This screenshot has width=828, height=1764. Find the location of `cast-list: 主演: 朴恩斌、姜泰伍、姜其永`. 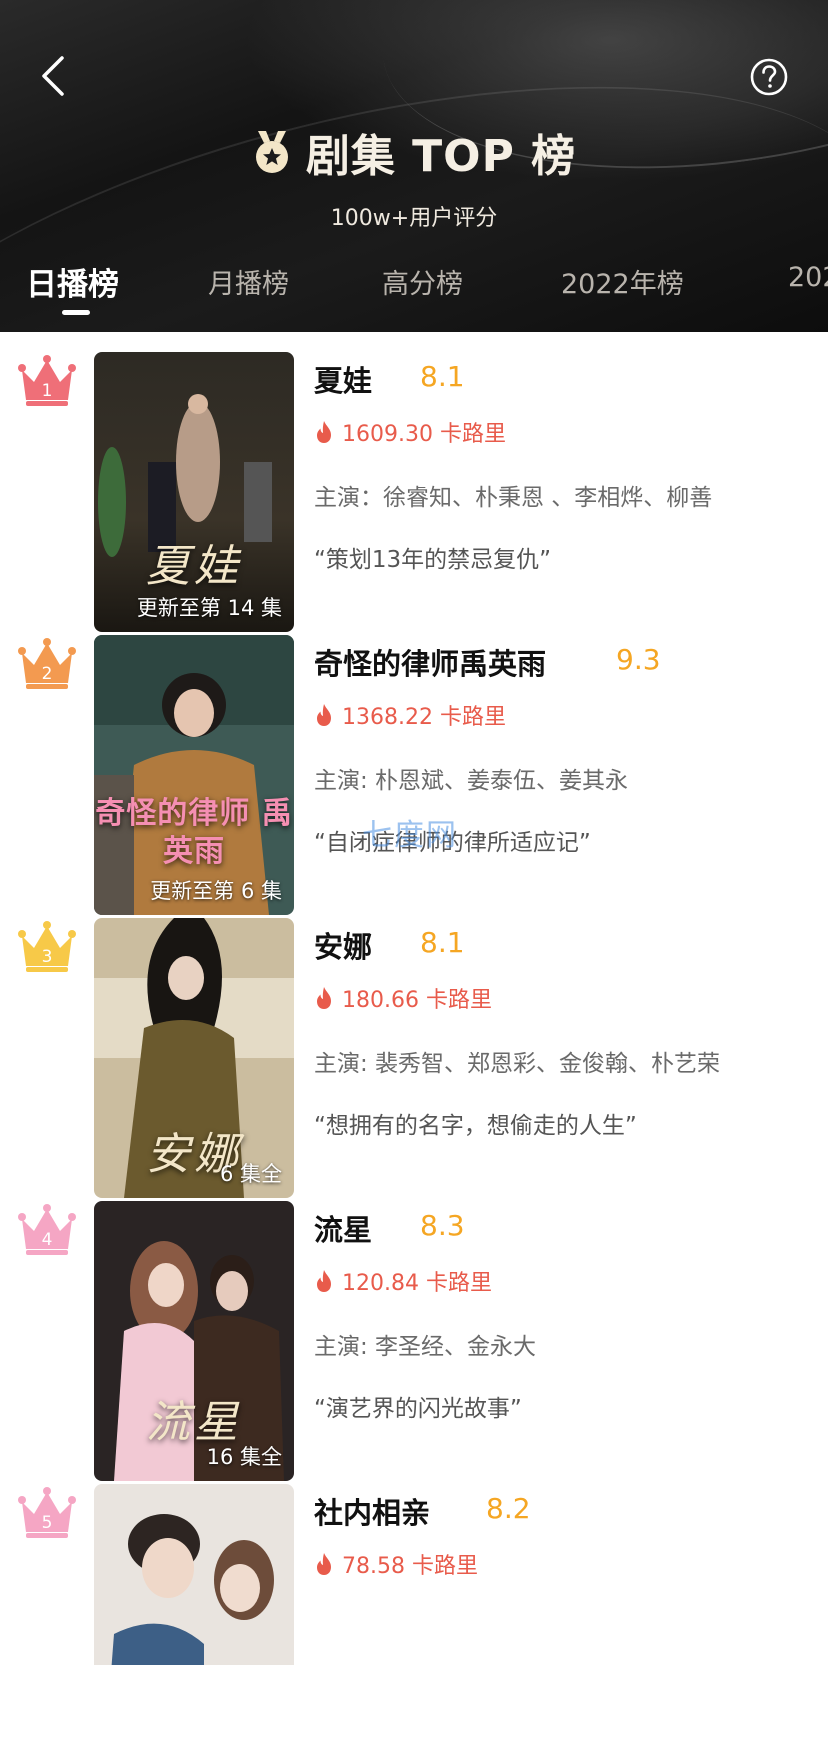

cast-list: 主演: 朴恩斌、姜泰伍、姜其永 is located at coordinates (471, 781).